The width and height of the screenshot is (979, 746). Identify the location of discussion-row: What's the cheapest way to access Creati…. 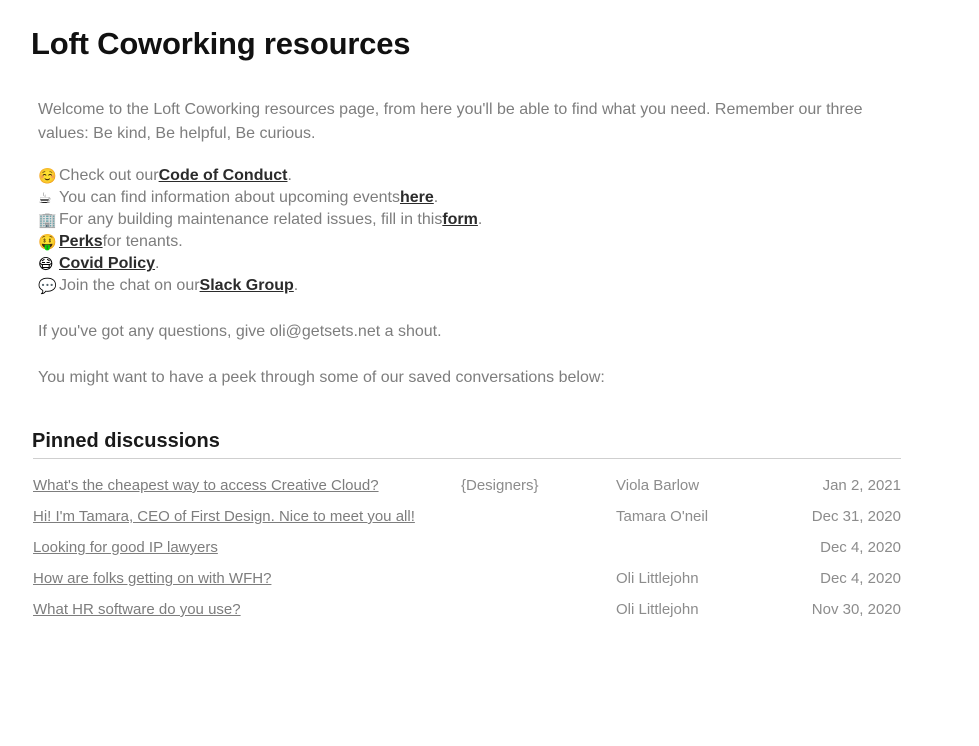
(467, 485).